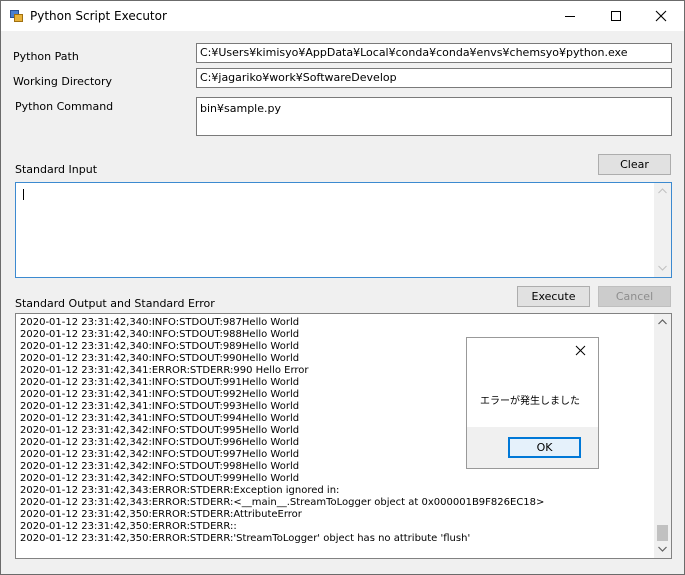  Describe the element at coordinates (434, 78) in the screenshot. I see `working-directory-input: C:¥jagariko¥work¥SoftwareDevelop` at that location.